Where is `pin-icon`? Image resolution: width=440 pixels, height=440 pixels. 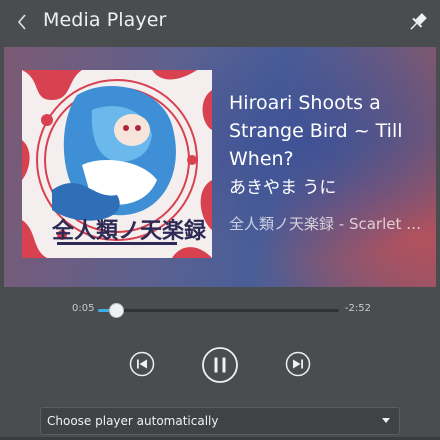 pin-icon is located at coordinates (418, 21).